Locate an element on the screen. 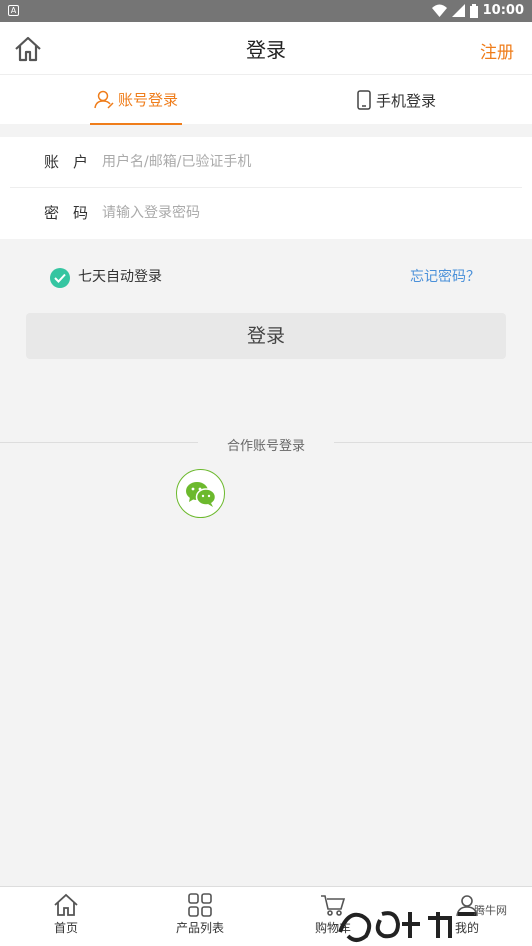  tab-phone-login: 手机登录 is located at coordinates (396, 100).